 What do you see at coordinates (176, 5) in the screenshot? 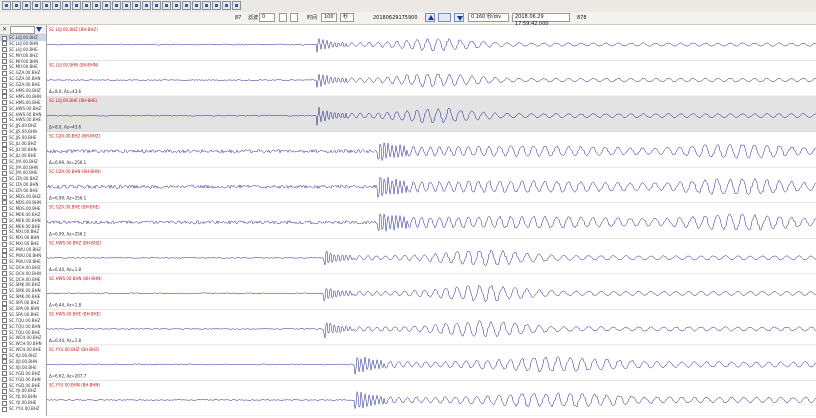
I see `select-icon` at bounding box center [176, 5].